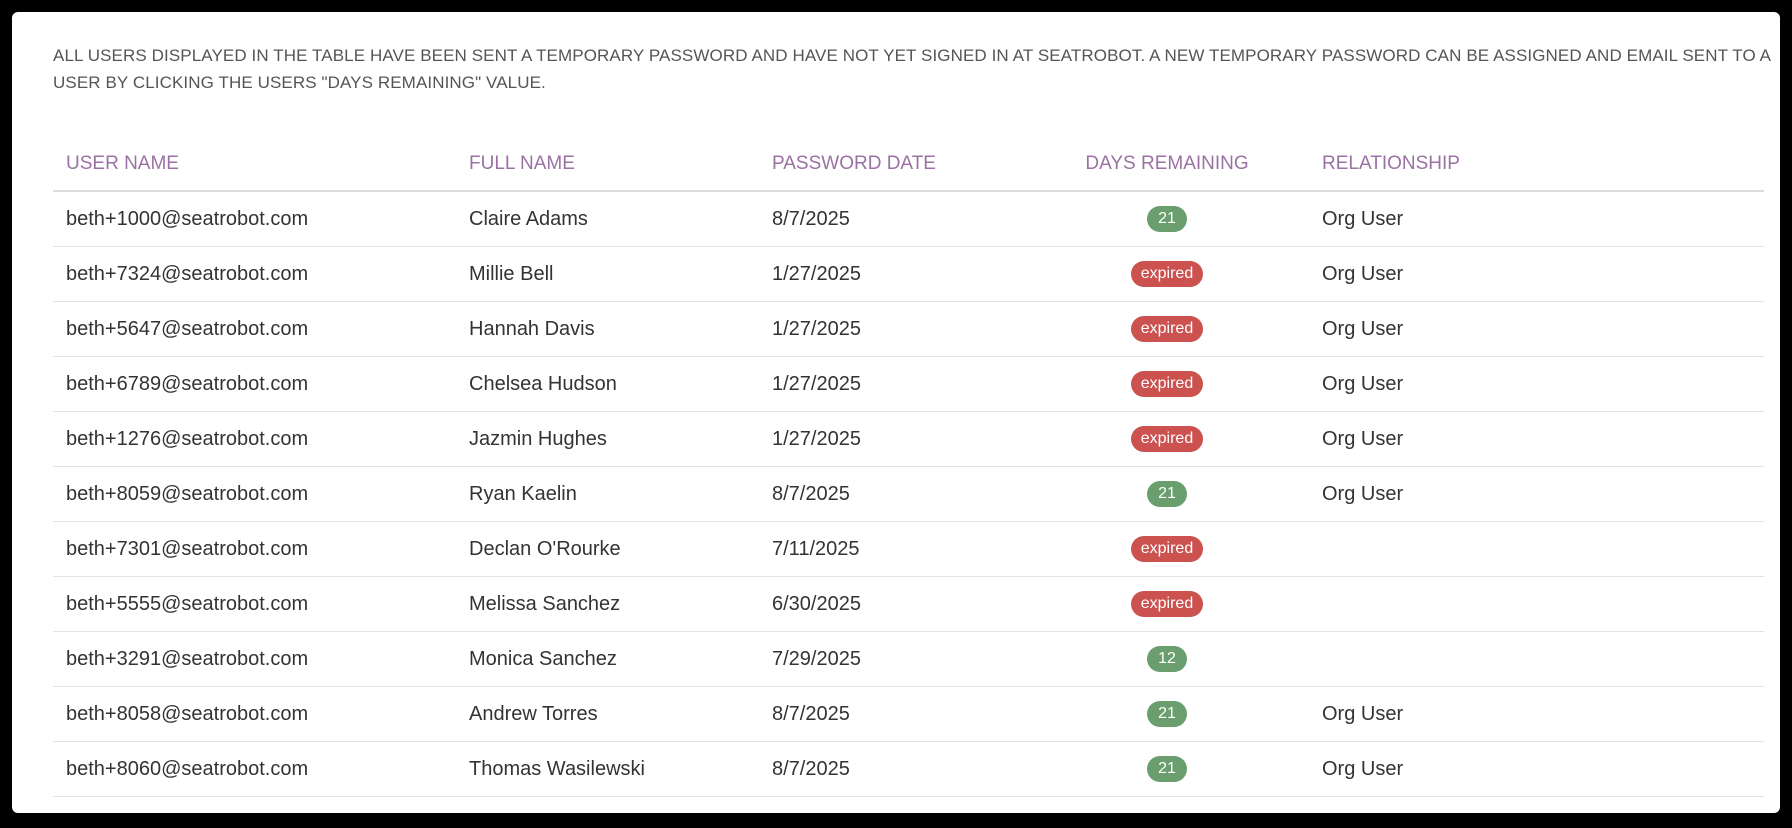  I want to click on full-name-cell: Monica Sanchez, so click(607, 659).